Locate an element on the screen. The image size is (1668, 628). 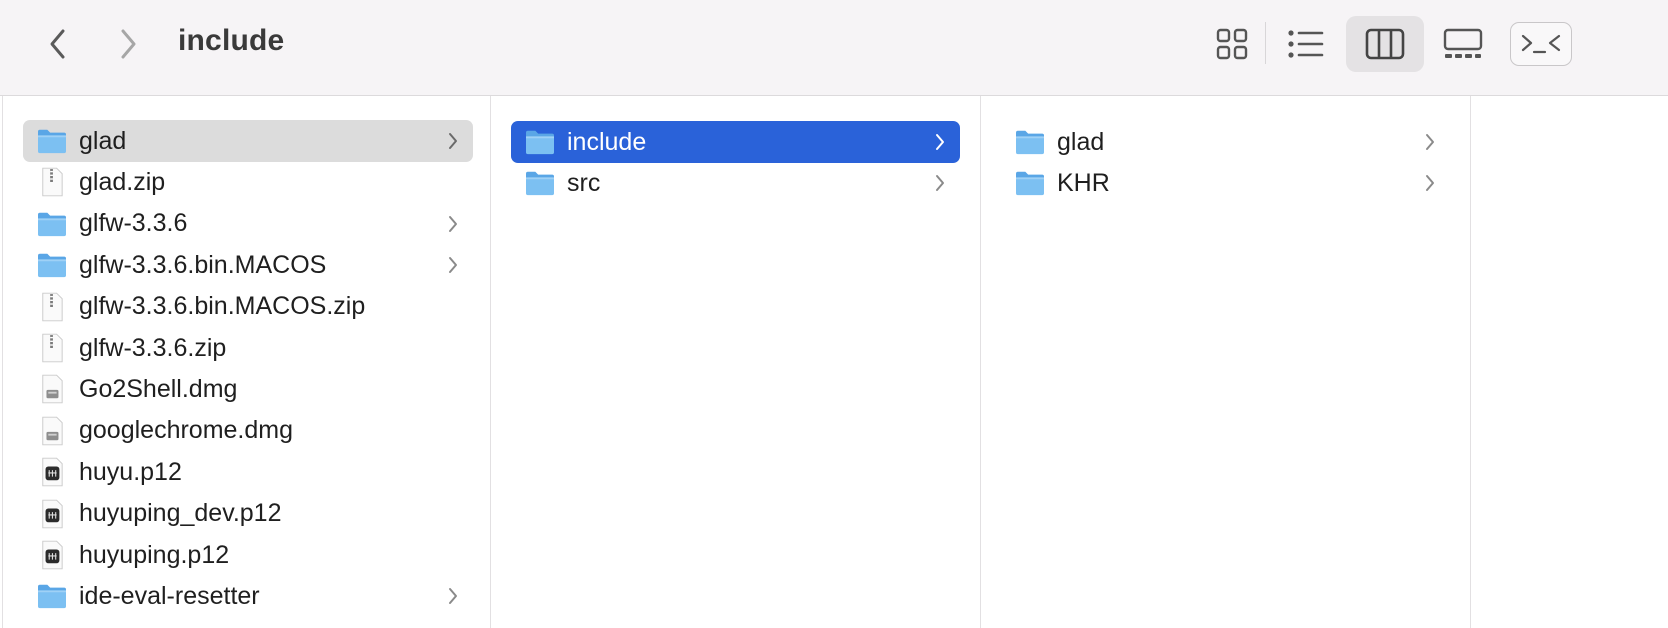
terminal-icon is located at coordinates (1541, 44).